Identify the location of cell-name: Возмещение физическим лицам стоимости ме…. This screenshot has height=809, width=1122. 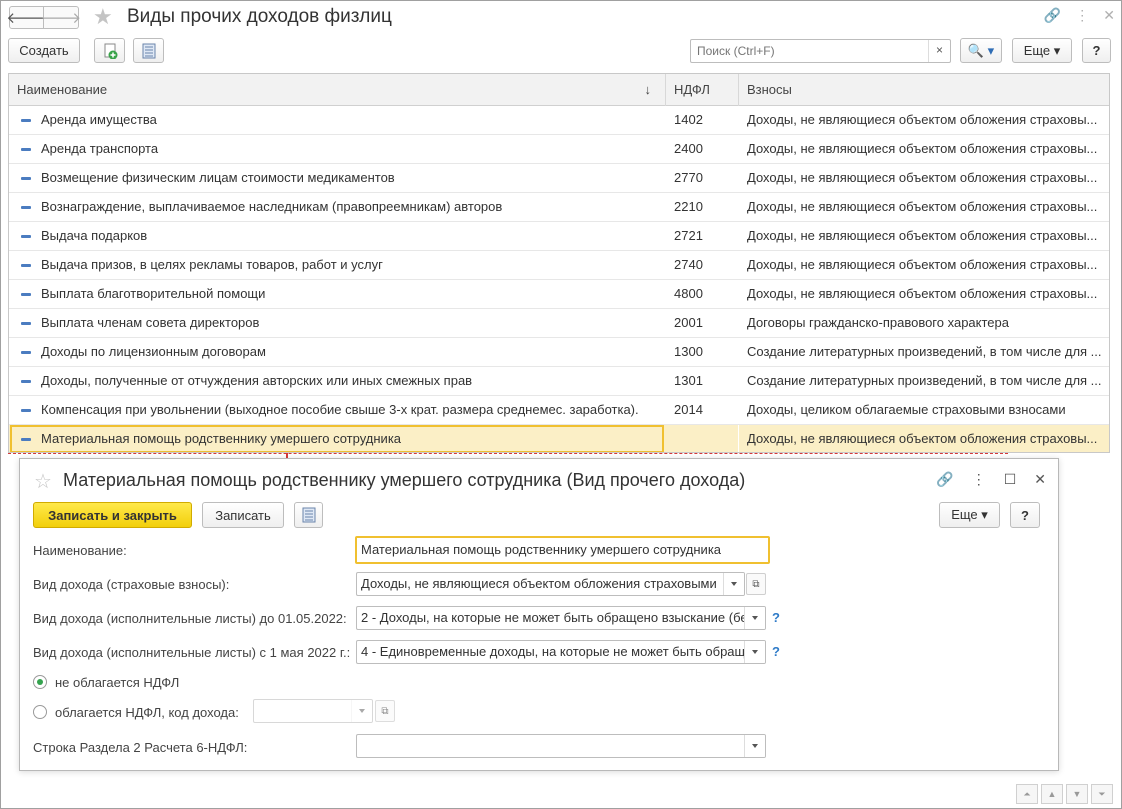
(218, 177).